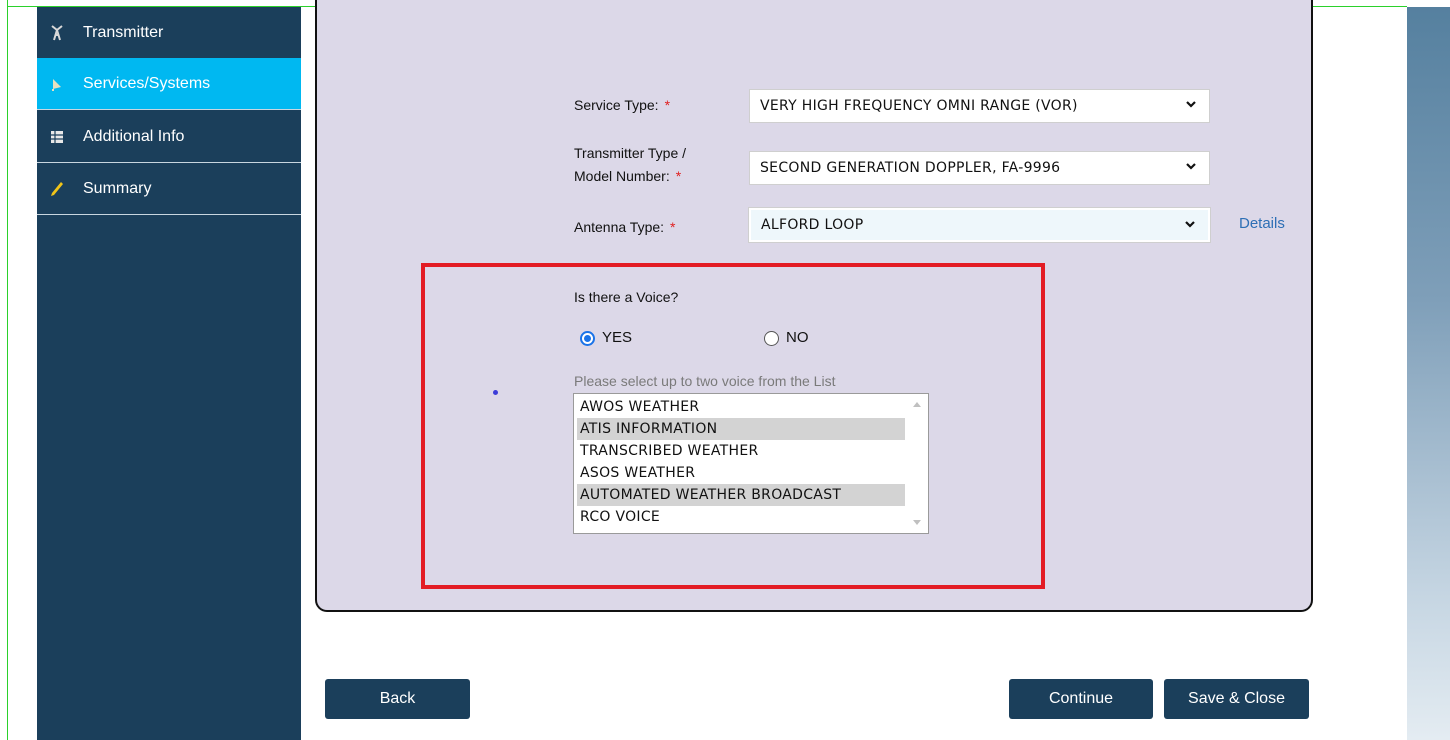  What do you see at coordinates (910, 168) in the screenshot?
I see `transmitter-type-value: SECOND GENERATION DOPPLER, FA-9996` at bounding box center [910, 168].